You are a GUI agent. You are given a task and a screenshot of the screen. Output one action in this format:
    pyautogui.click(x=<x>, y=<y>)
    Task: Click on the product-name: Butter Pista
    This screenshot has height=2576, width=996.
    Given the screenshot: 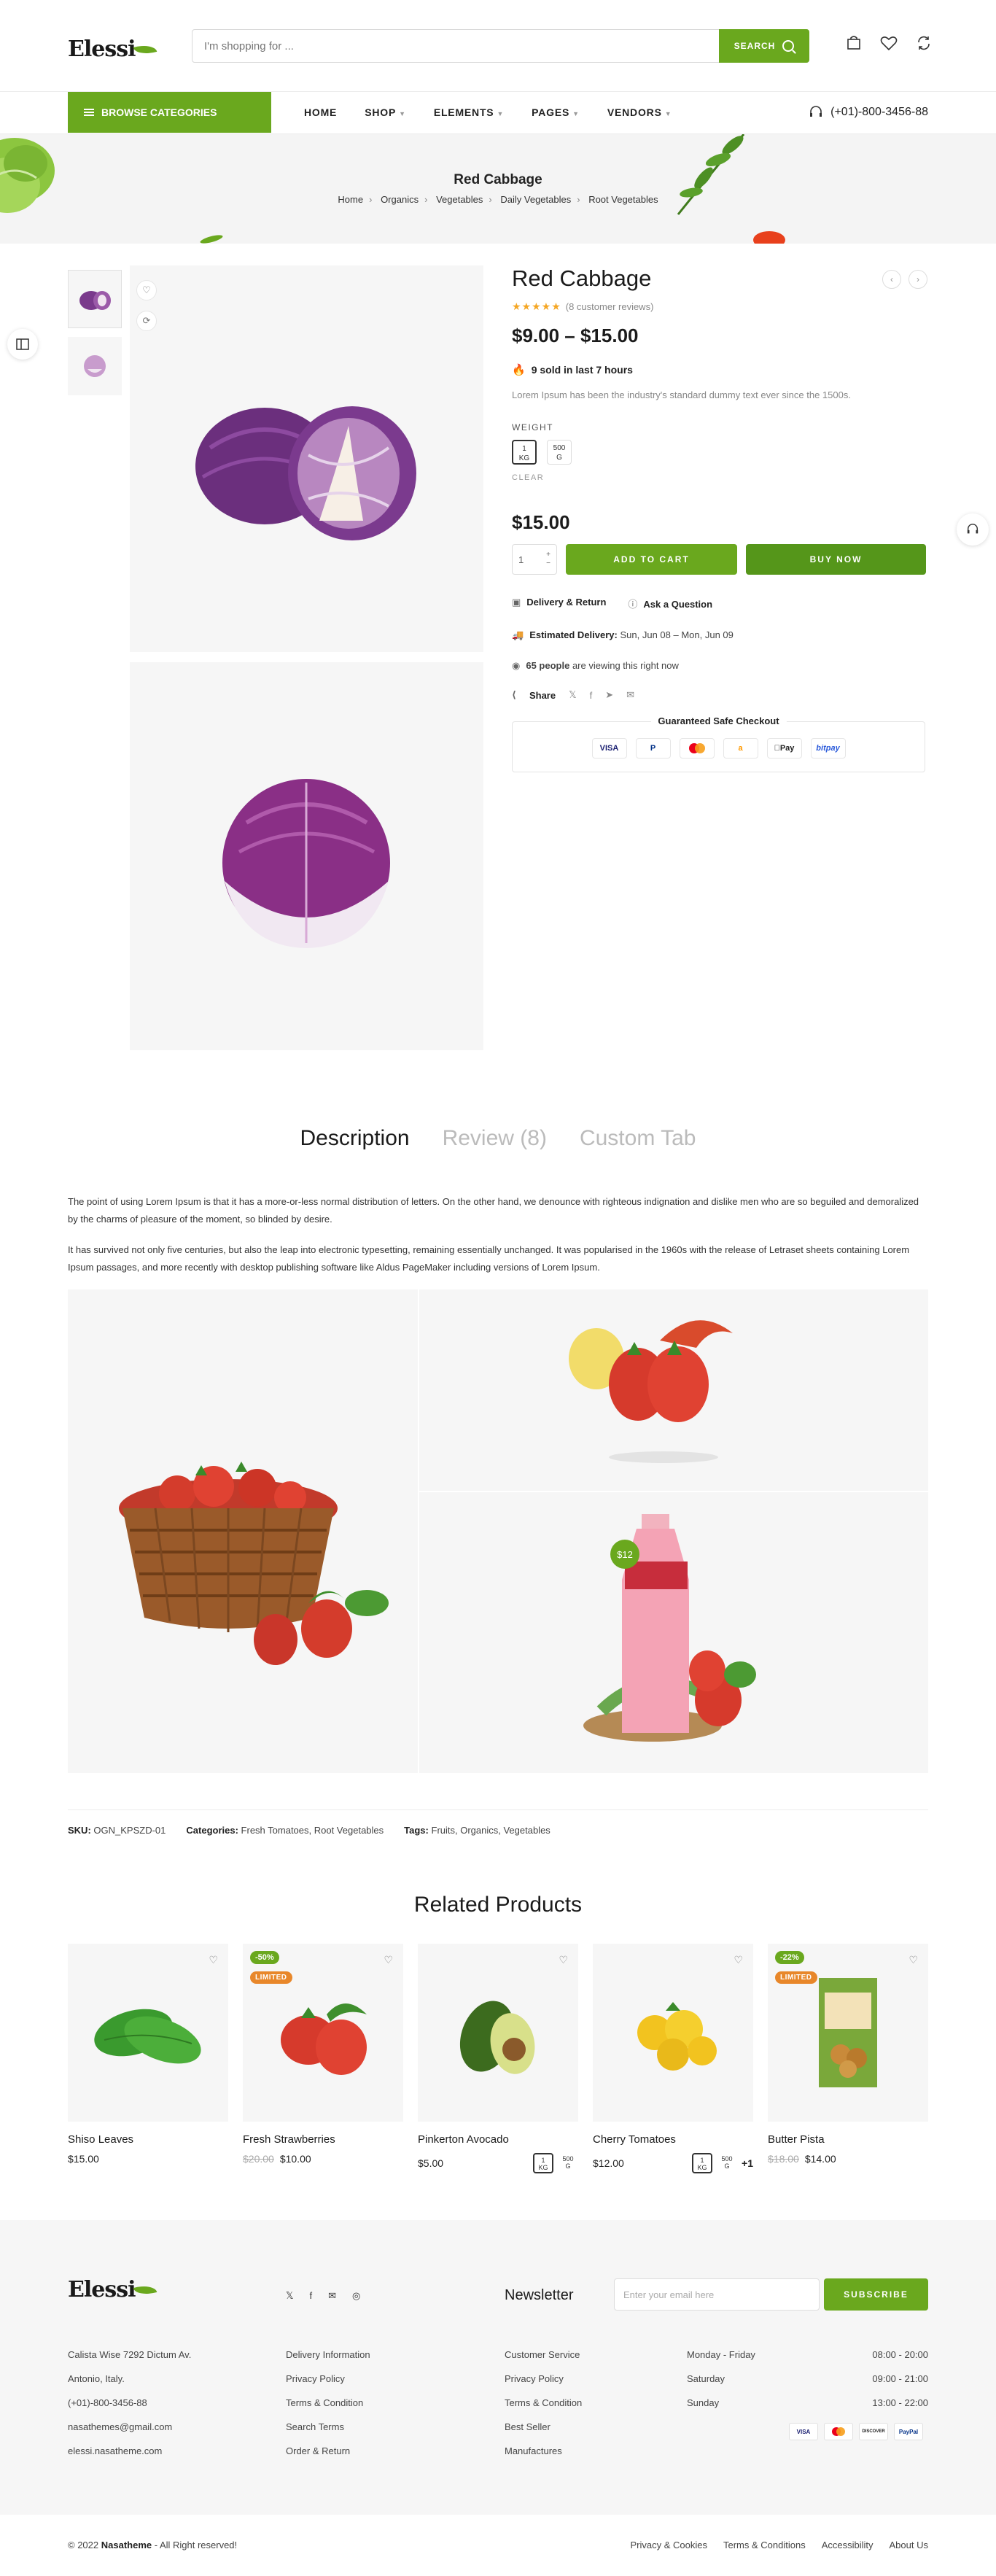 What is the action you would take?
    pyautogui.click(x=848, y=2139)
    